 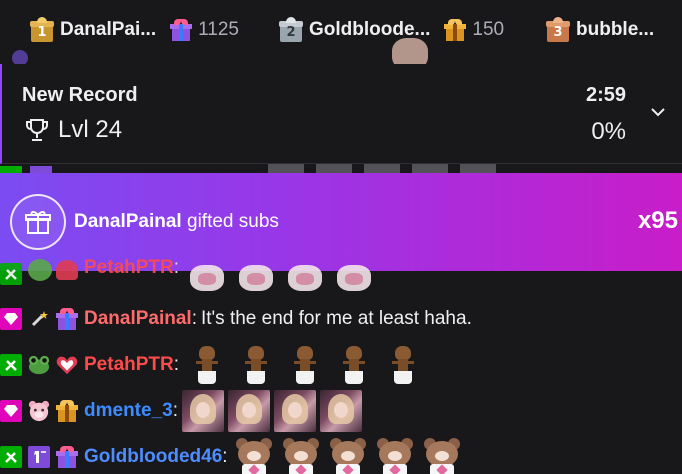 What do you see at coordinates (39, 457) in the screenshot?
I see `first-badge-icon` at bounding box center [39, 457].